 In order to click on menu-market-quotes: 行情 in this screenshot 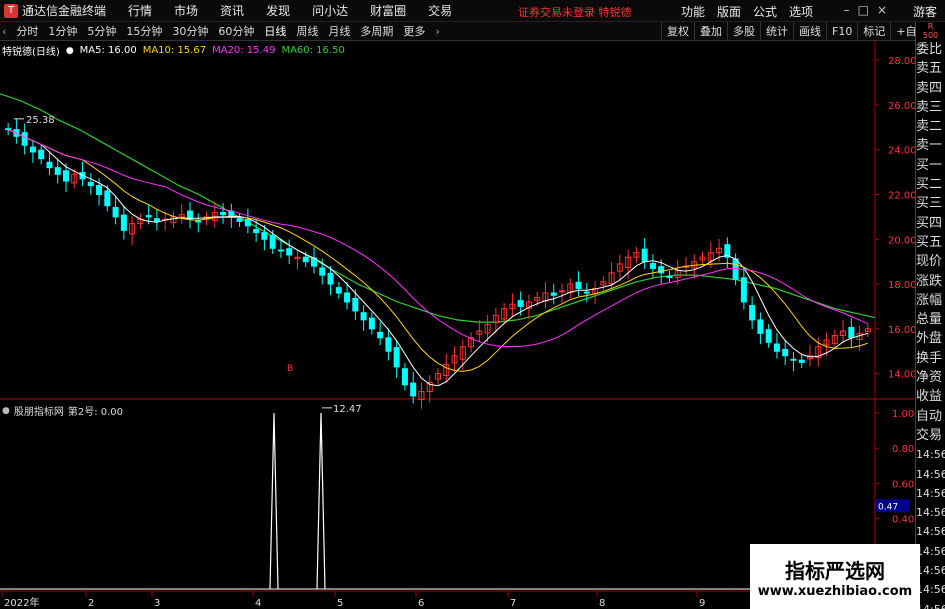, I will do `click(140, 10)`.